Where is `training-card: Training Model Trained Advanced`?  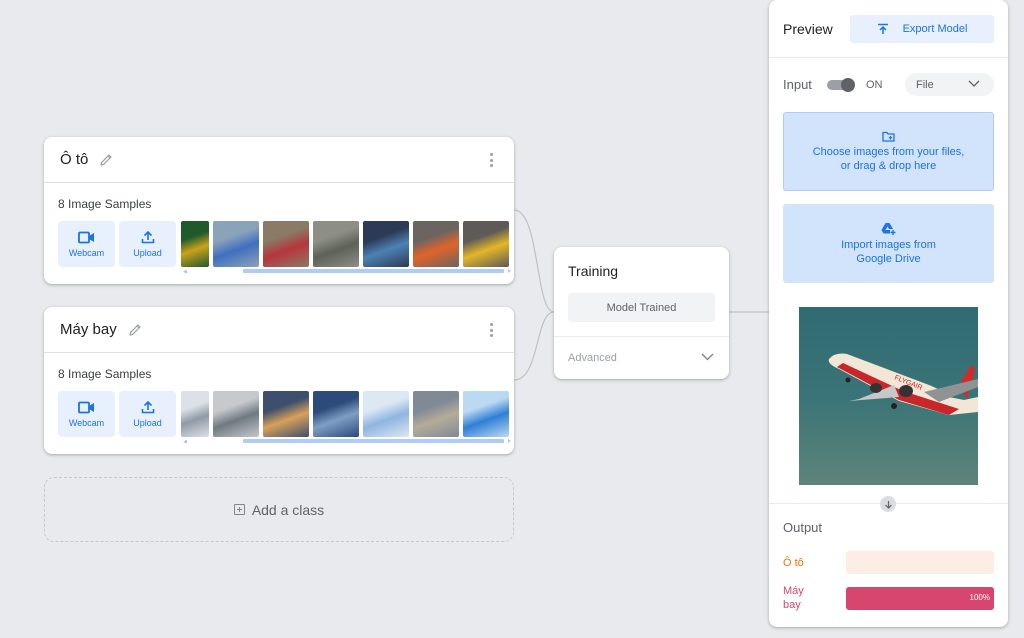 training-card: Training Model Trained Advanced is located at coordinates (641, 313).